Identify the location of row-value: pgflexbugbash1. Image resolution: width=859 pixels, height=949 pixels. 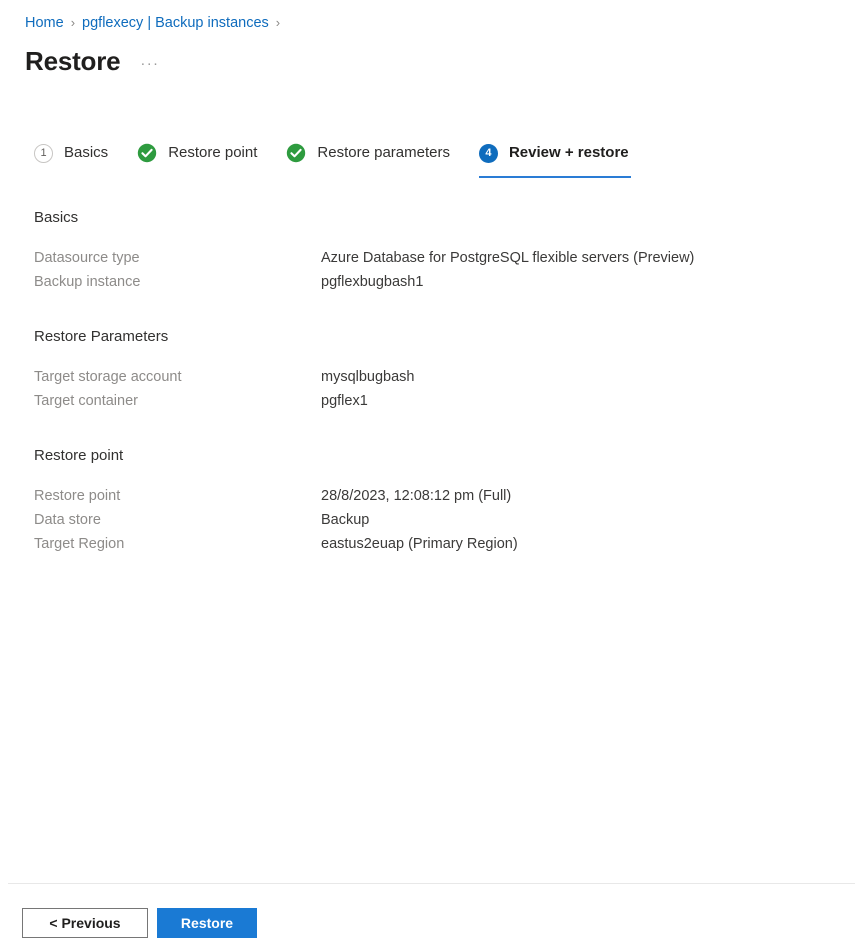
(372, 282).